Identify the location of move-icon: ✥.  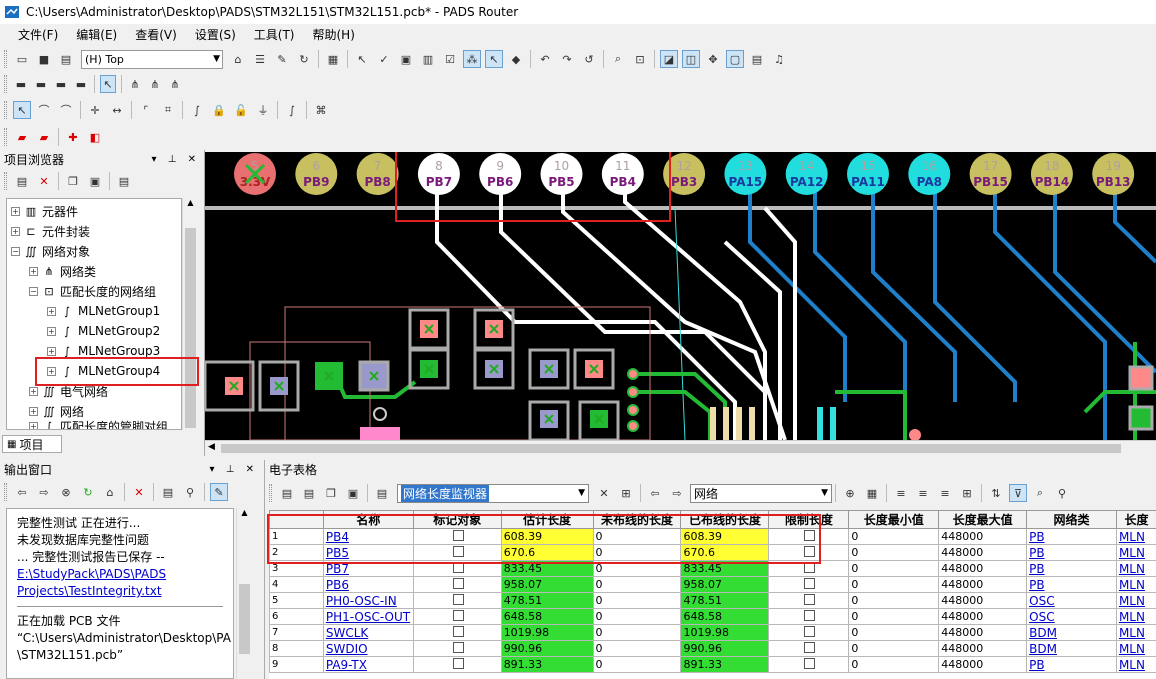
(713, 59).